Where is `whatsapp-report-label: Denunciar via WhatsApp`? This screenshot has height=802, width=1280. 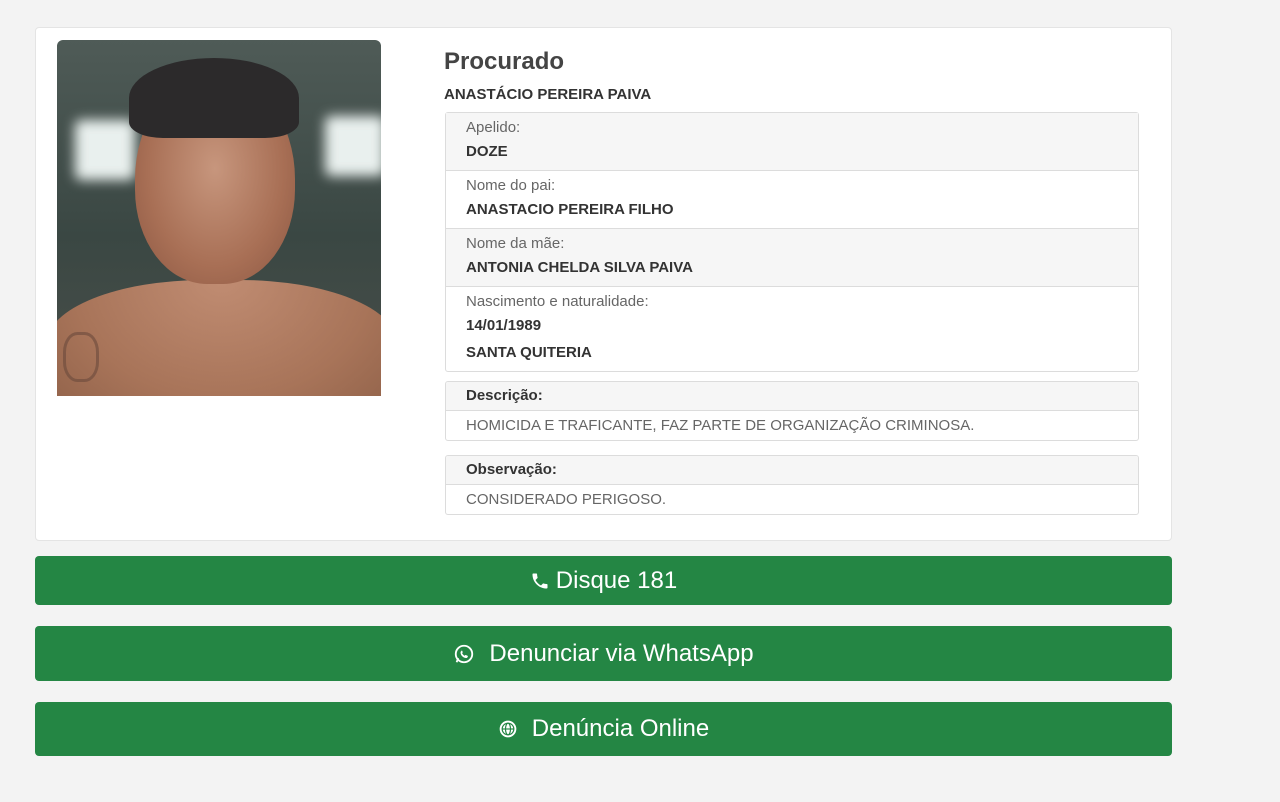
whatsapp-report-label: Denunciar via WhatsApp is located at coordinates (621, 653).